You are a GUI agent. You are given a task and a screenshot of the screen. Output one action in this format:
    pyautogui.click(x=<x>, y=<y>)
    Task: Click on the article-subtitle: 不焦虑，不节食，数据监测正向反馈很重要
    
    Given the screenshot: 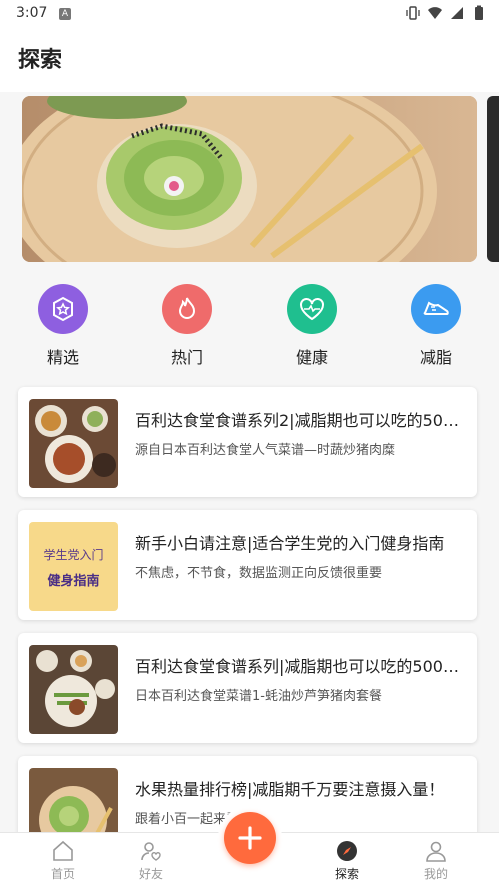 What is the action you would take?
    pyautogui.click(x=259, y=573)
    